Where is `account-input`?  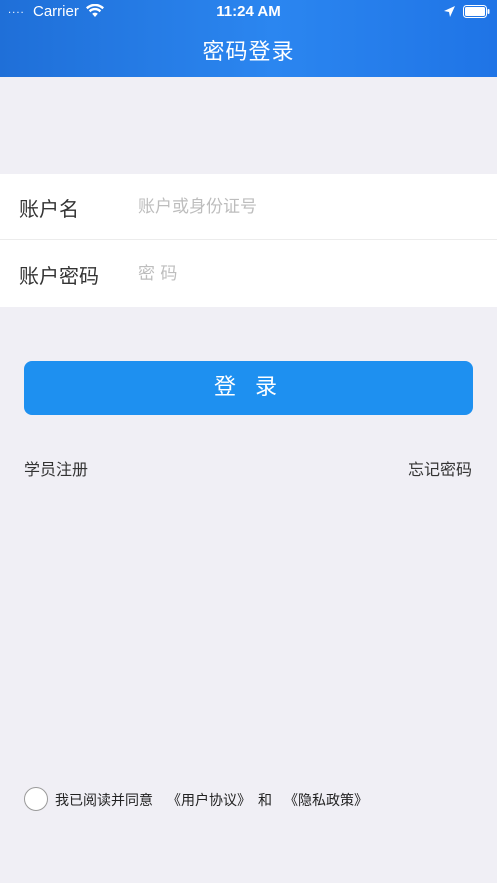
account-input is located at coordinates (303, 207).